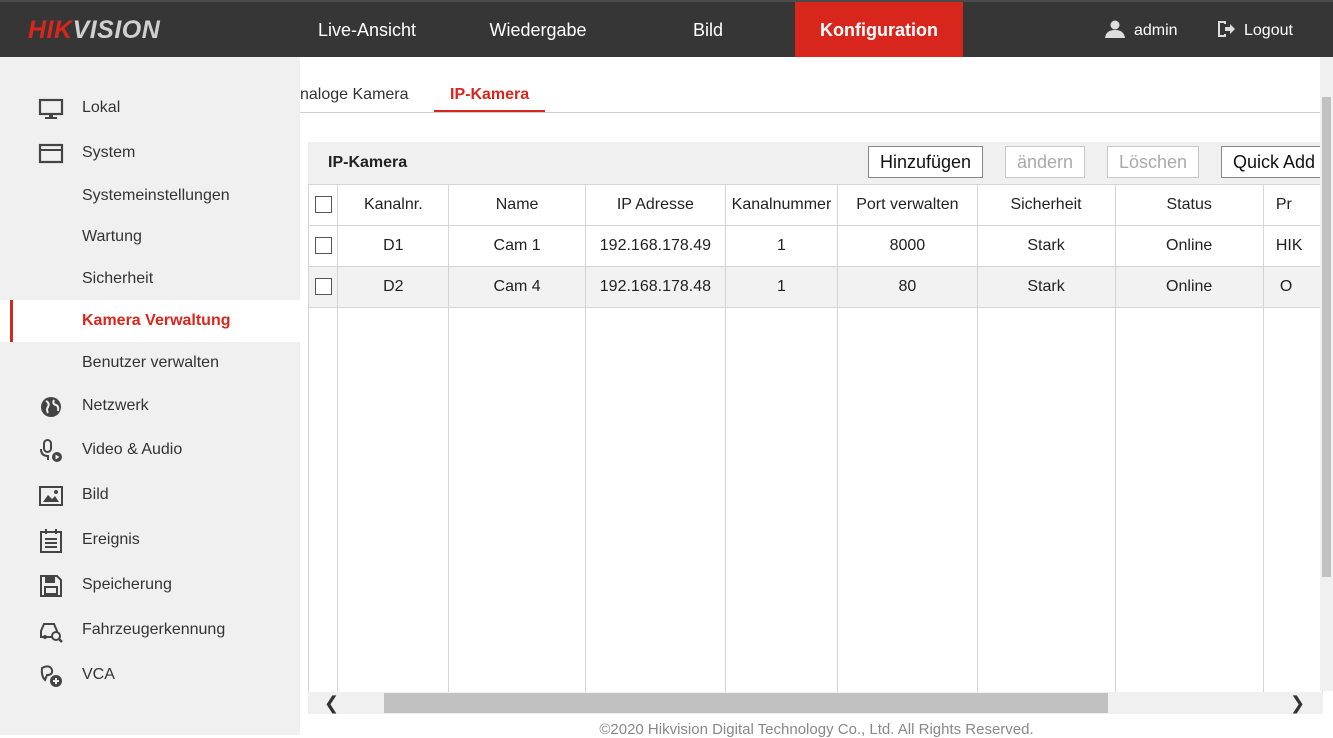  I want to click on table-cell: HIK, so click(1292, 246).